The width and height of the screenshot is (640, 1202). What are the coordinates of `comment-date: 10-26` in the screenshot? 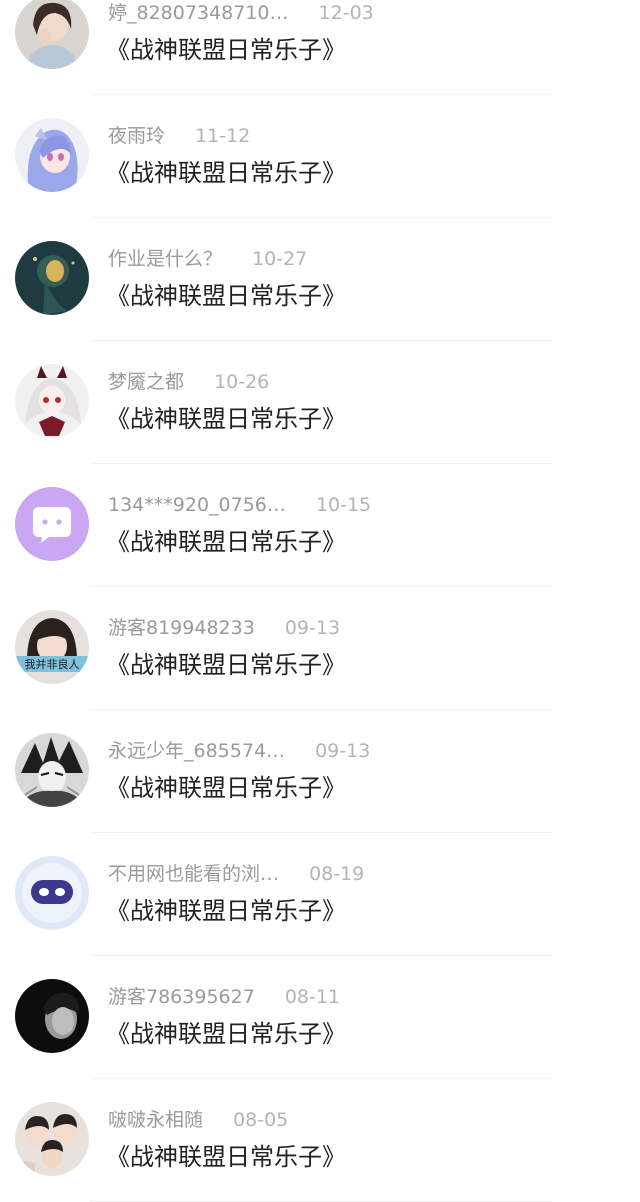 It's located at (242, 382).